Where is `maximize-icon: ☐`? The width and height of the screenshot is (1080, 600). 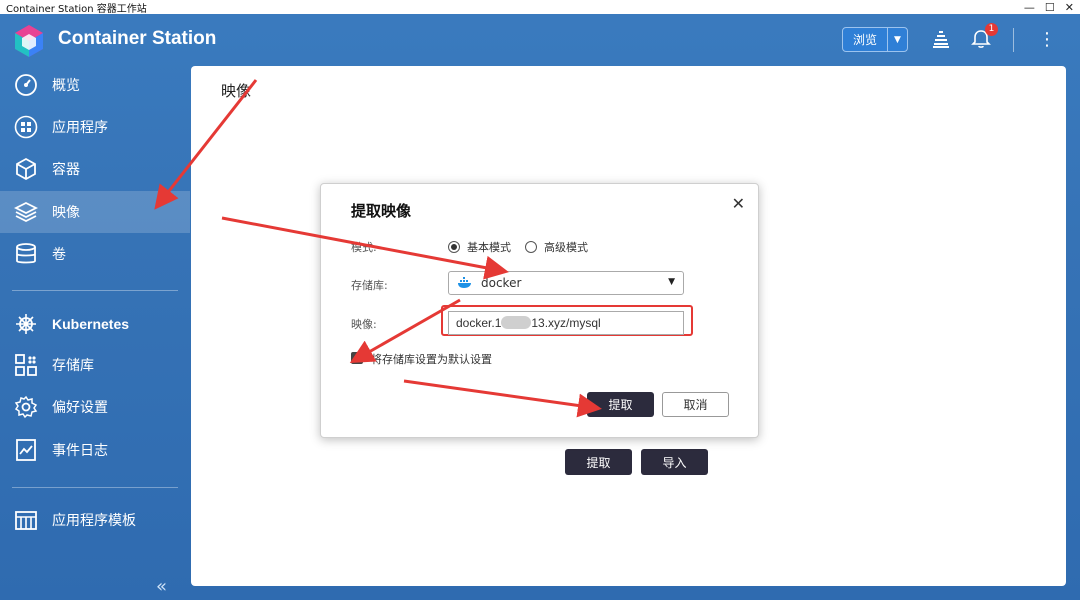 maximize-icon: ☐ is located at coordinates (1050, 7).